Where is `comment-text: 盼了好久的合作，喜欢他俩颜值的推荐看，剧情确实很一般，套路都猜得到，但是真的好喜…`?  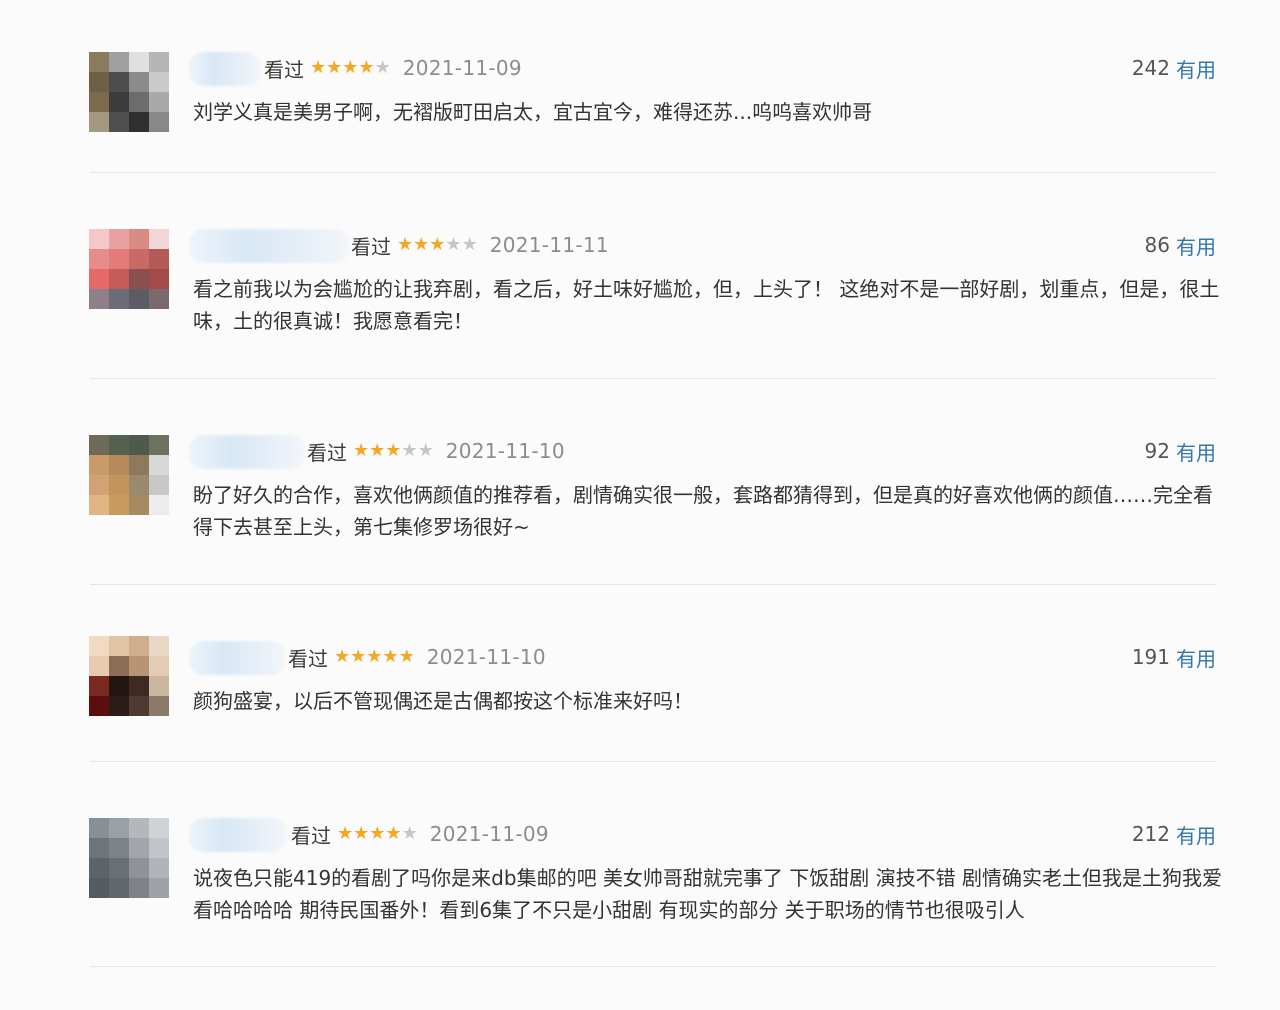
comment-text: 盼了好久的合作，喜欢他俩颜值的推荐看，剧情确实很一般，套路都猜得到，但是真的好喜… is located at coordinates (703, 511).